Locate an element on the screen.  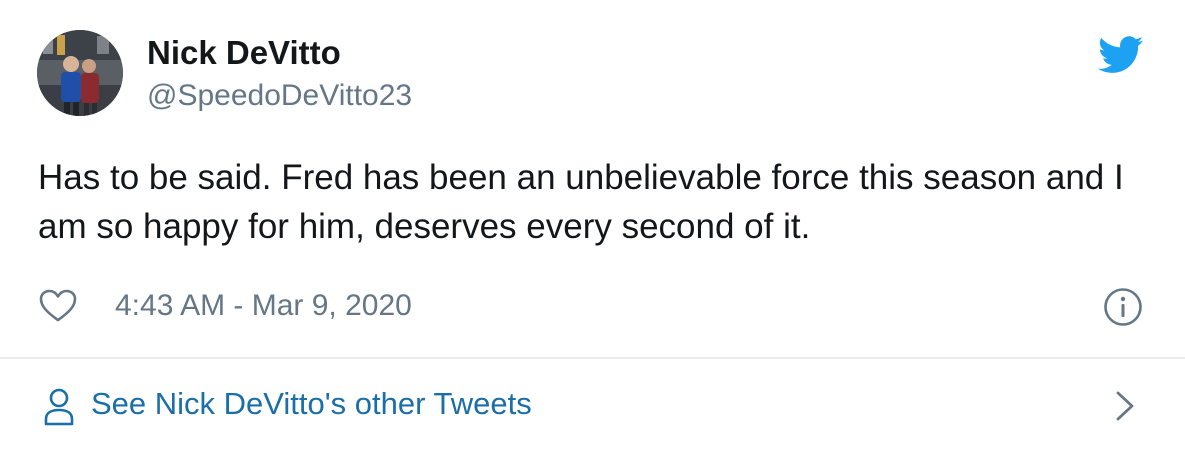
heart-icon is located at coordinates (58, 306).